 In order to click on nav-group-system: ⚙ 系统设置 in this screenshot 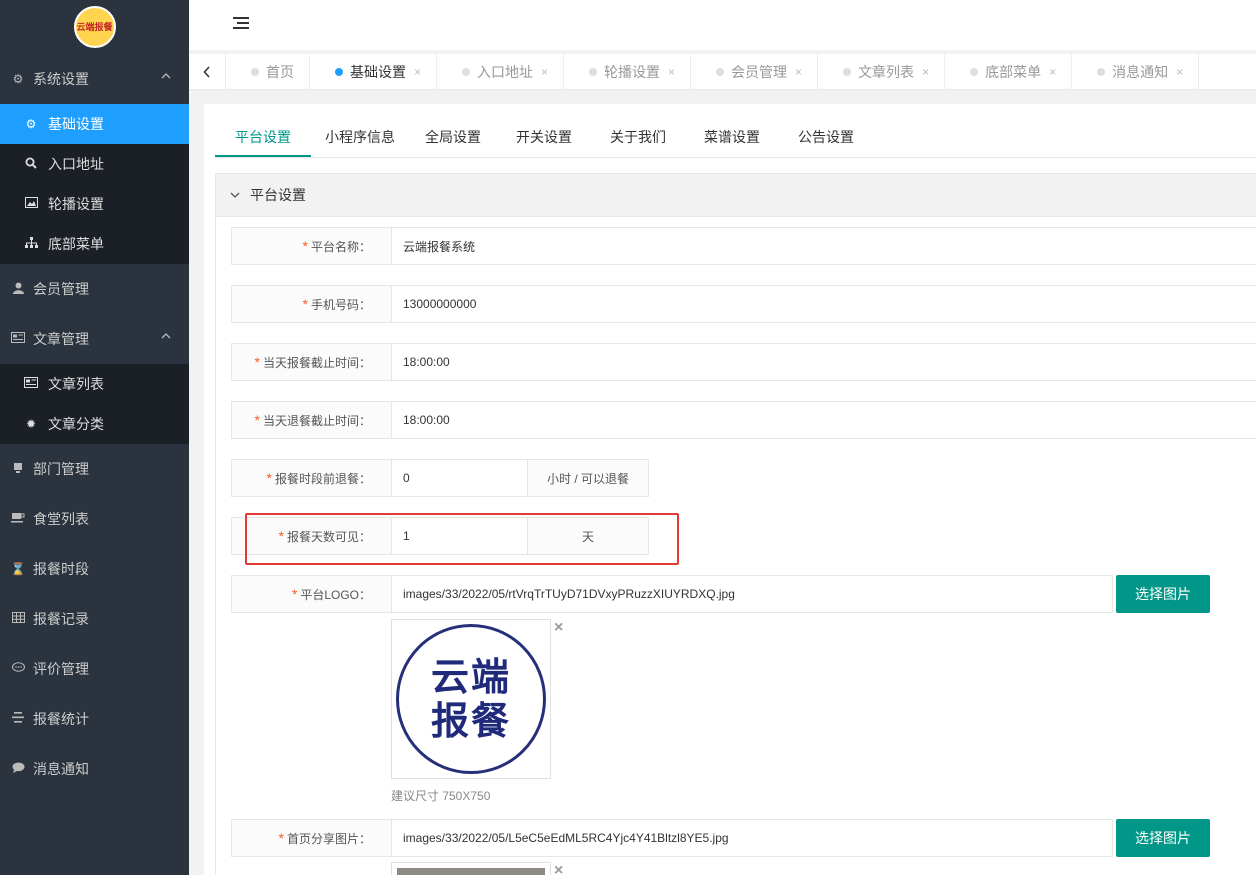, I will do `click(94, 79)`.